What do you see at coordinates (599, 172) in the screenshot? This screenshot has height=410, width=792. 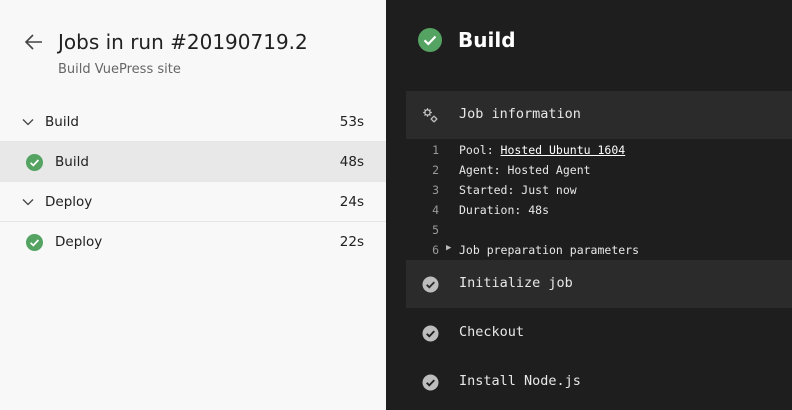 I see `log-line: 2 Agent: Hosted Agent` at bounding box center [599, 172].